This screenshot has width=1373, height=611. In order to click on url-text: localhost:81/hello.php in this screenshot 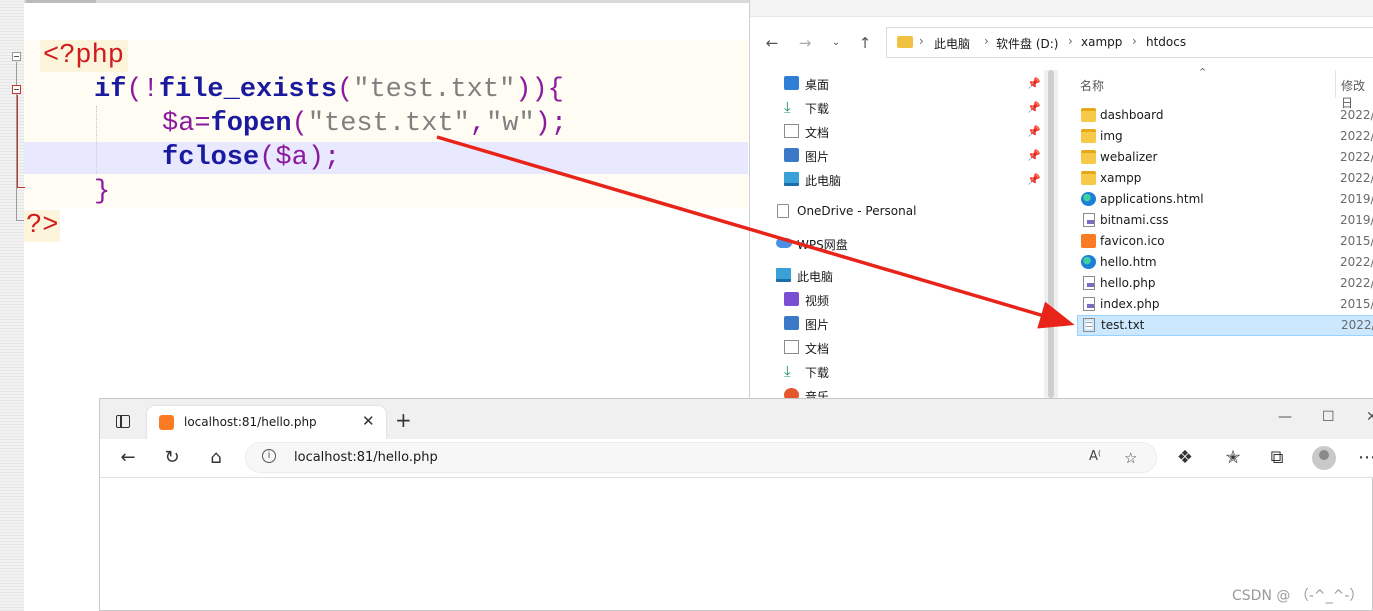, I will do `click(366, 457)`.